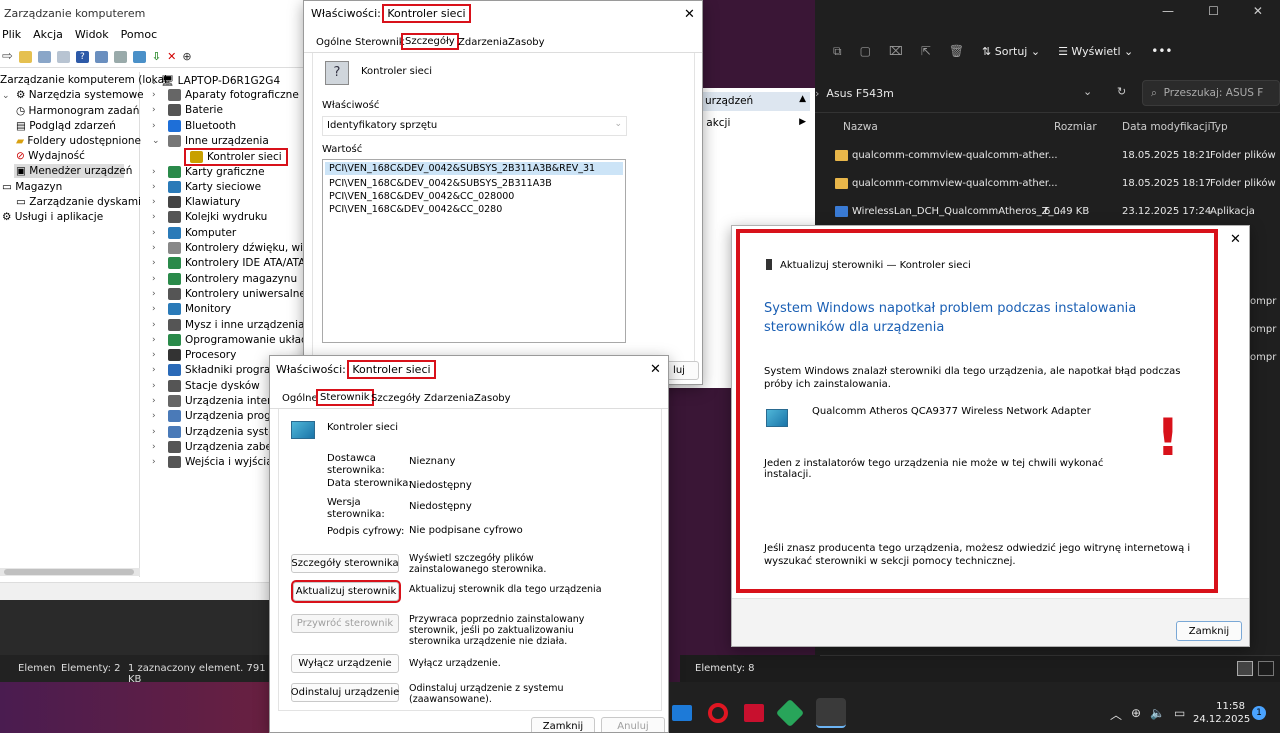  I want to click on device-category: › Stacje dysków, so click(206, 385).